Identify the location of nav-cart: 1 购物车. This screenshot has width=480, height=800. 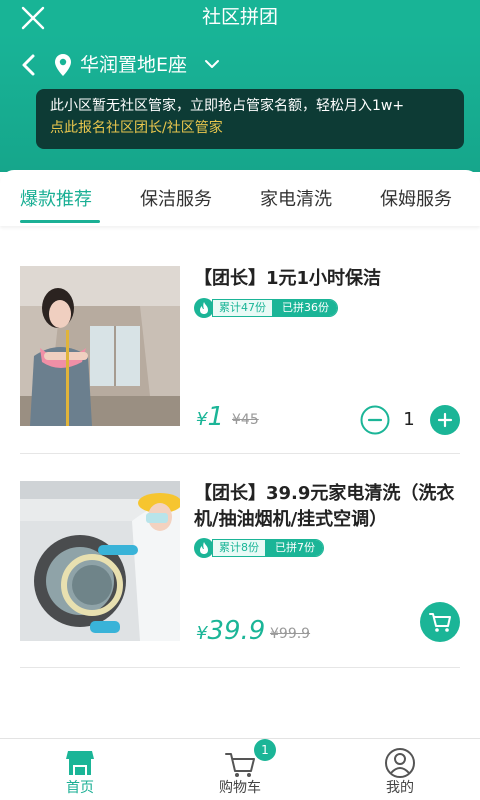
(240, 769).